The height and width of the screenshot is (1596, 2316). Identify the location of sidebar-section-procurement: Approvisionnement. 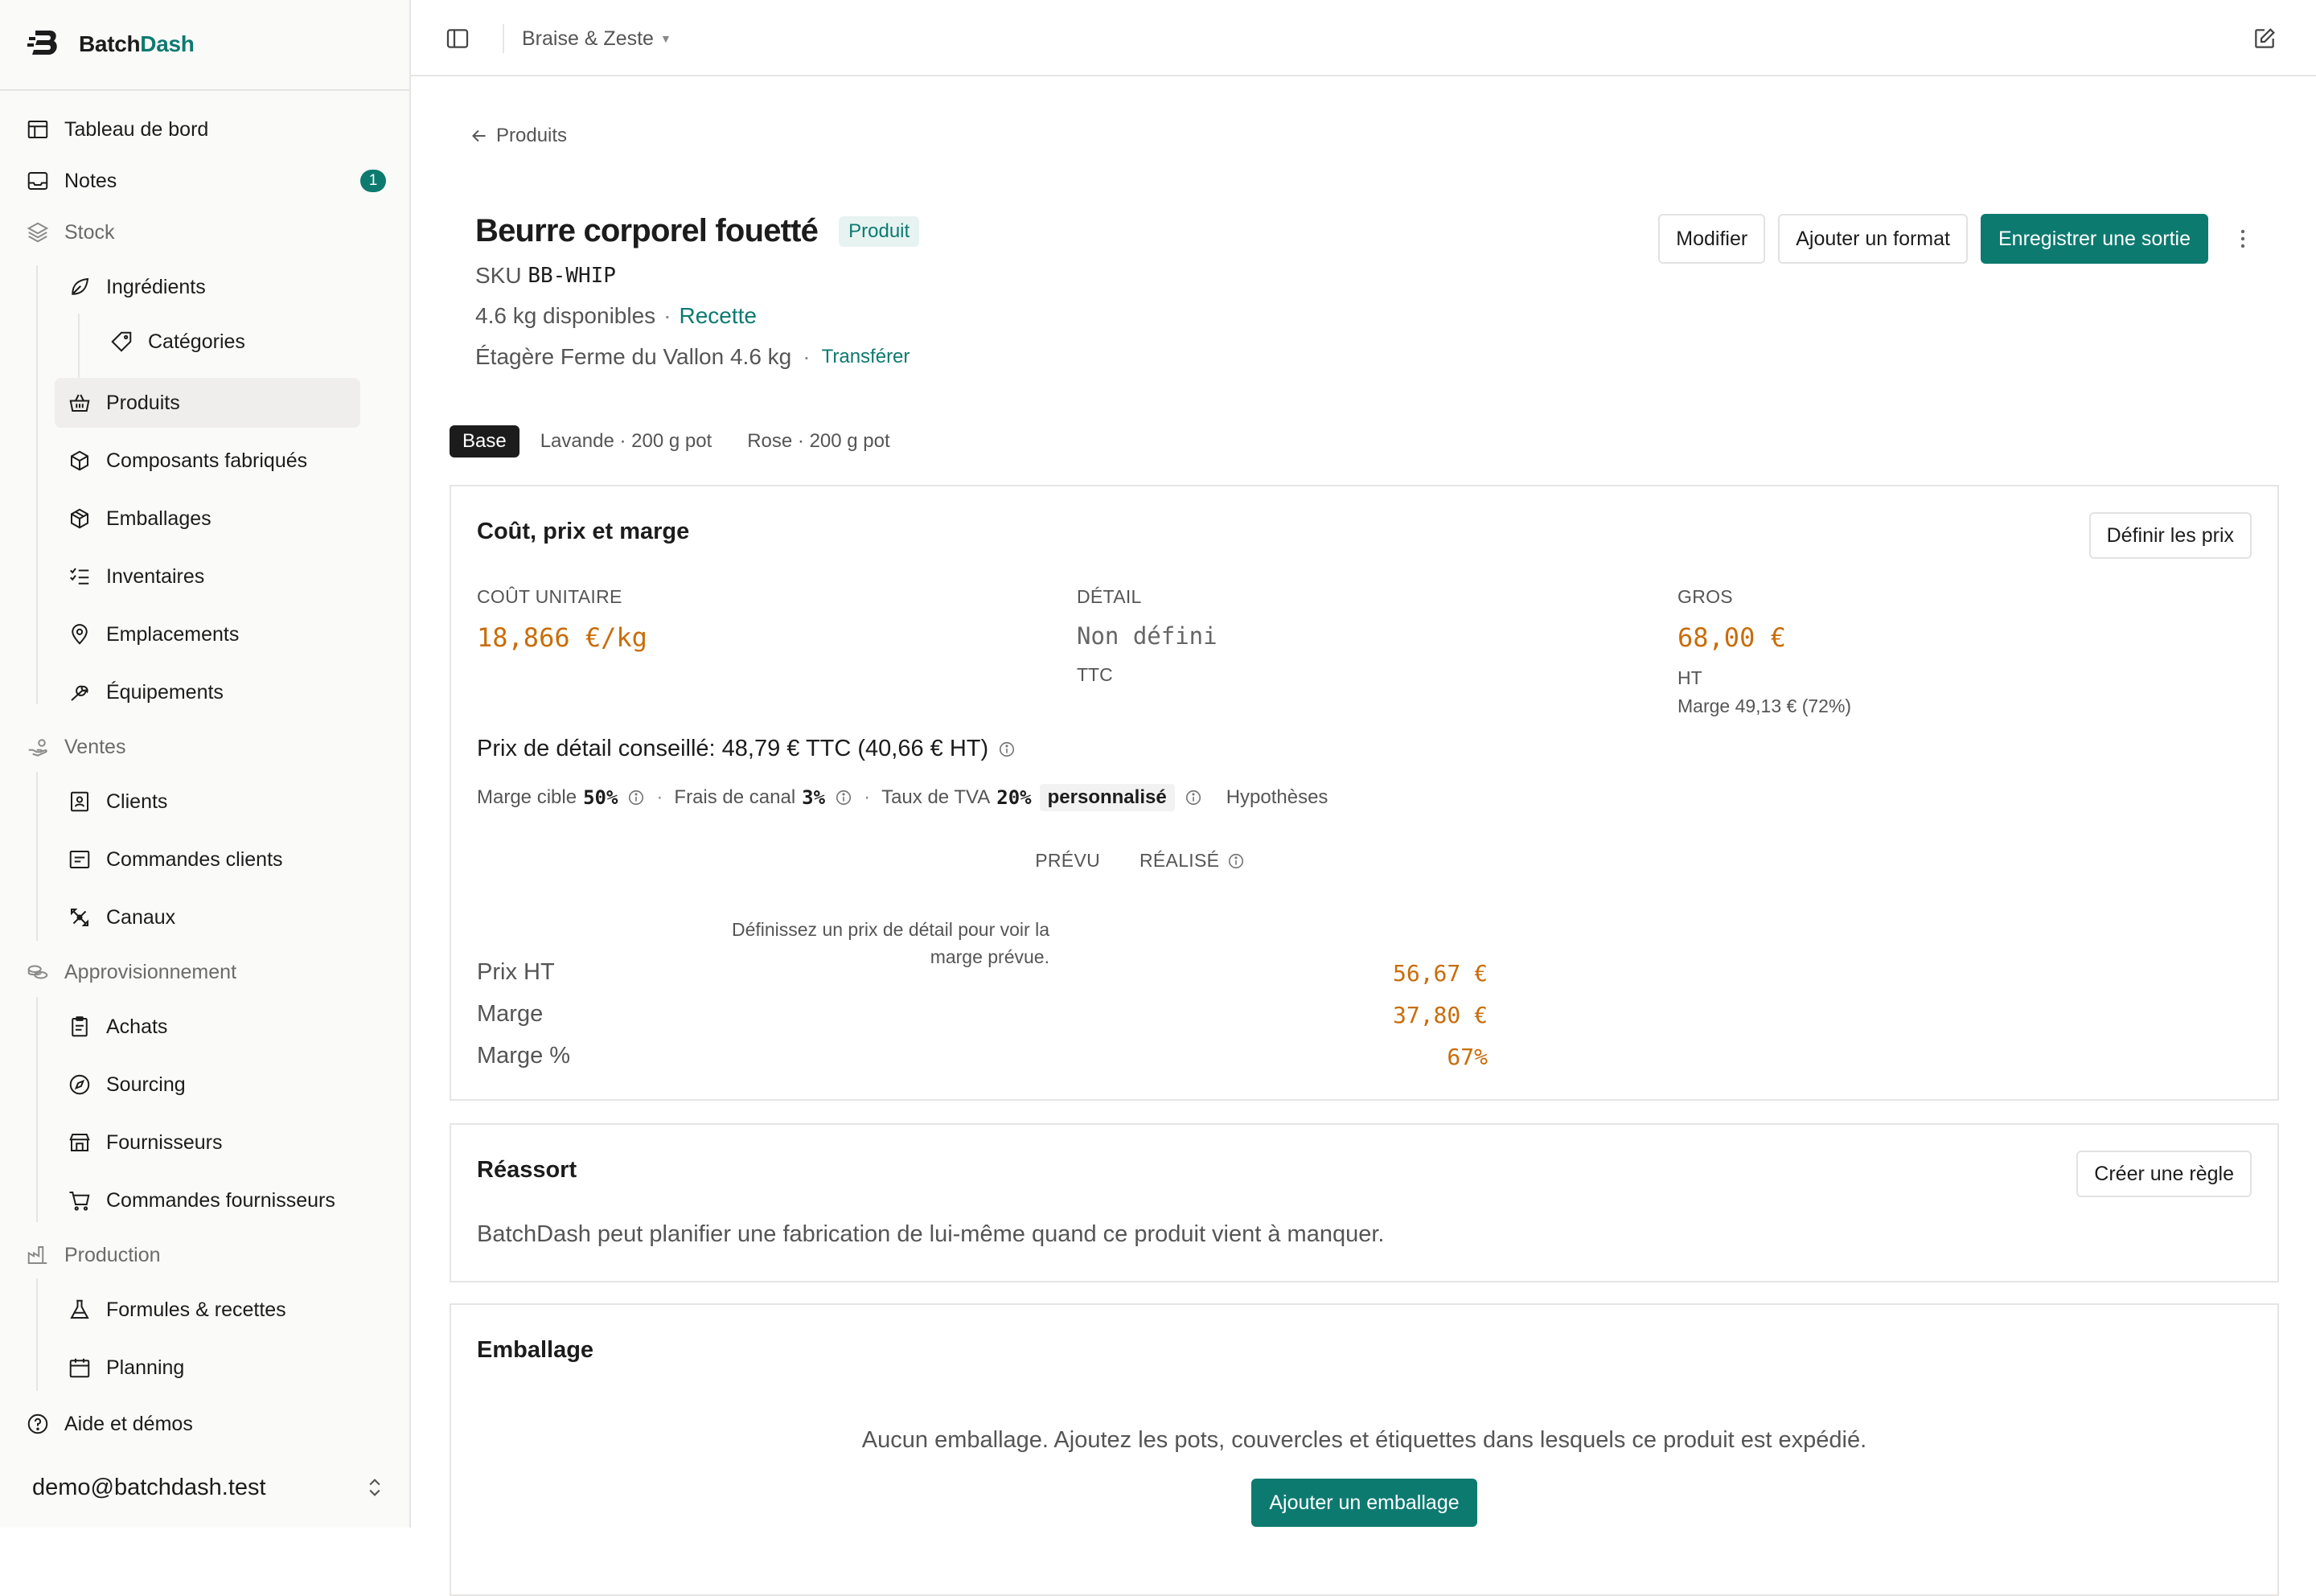
(207, 972).